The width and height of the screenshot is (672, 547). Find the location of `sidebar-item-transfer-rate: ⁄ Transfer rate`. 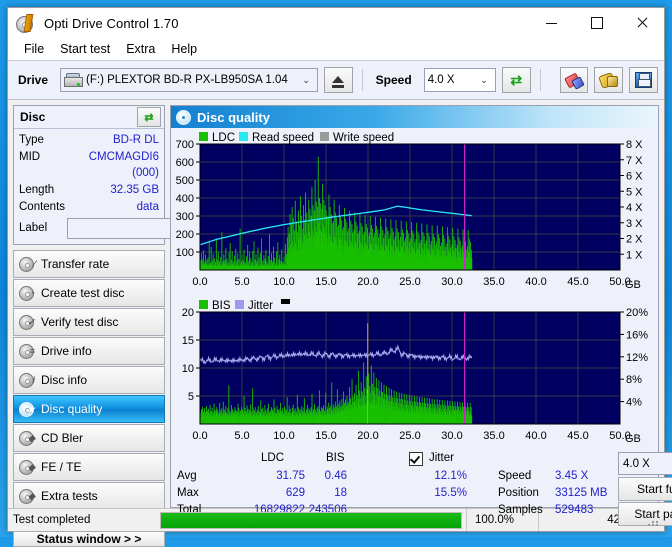

sidebar-item-transfer-rate: ⁄ Transfer rate is located at coordinates (89, 264).